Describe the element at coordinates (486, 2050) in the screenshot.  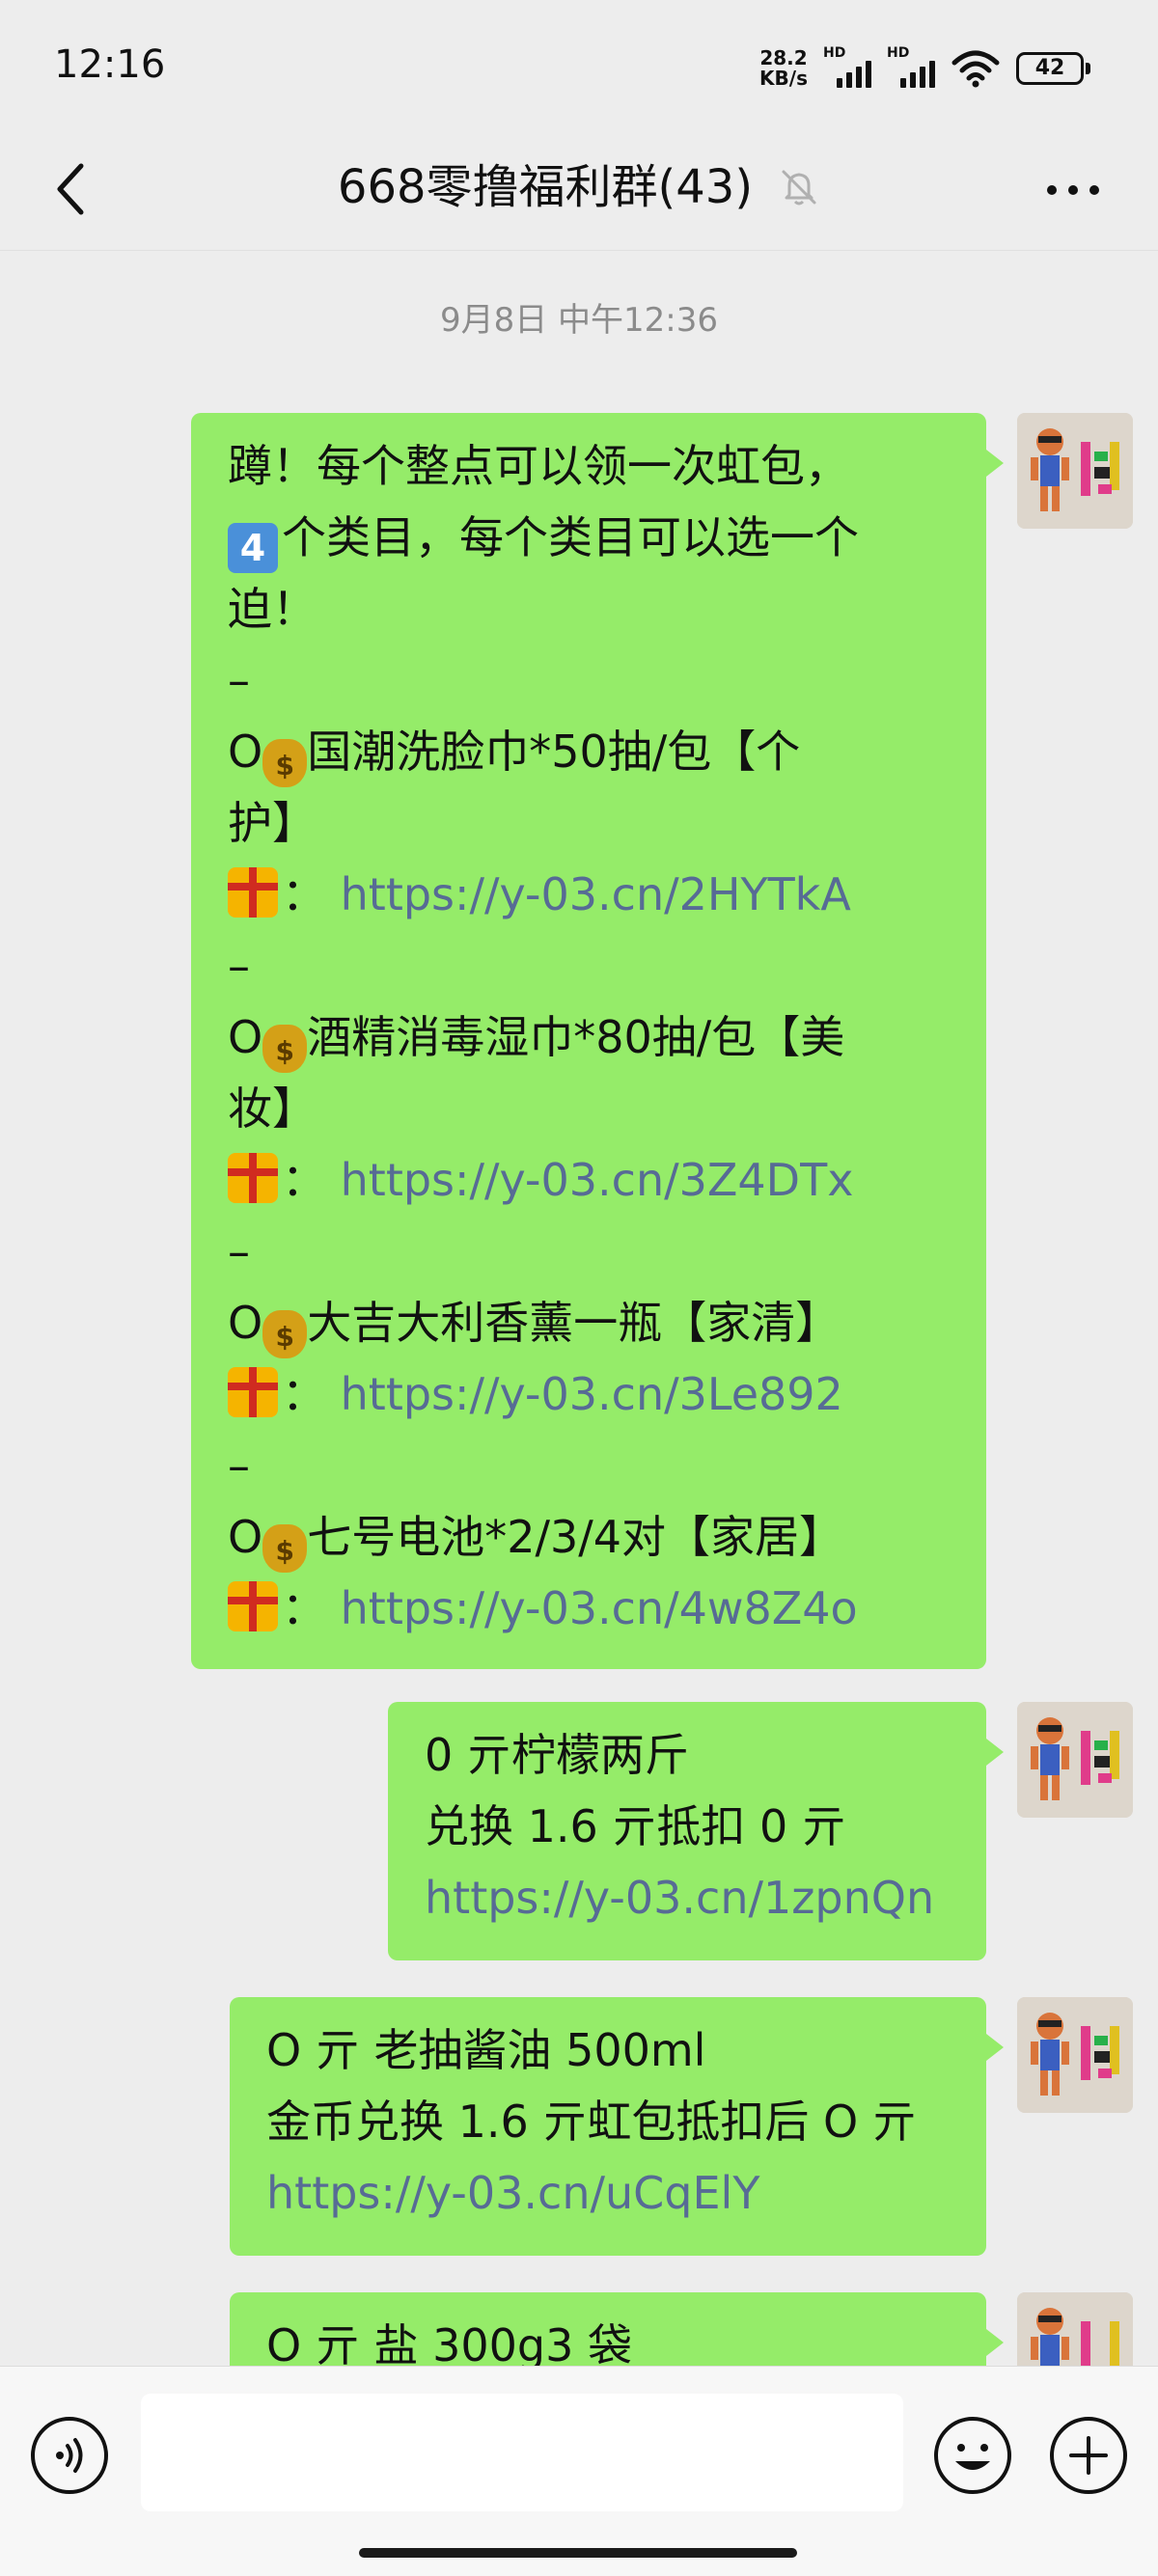
I see `message-line: O 亓 老抽酱油 500ml` at that location.